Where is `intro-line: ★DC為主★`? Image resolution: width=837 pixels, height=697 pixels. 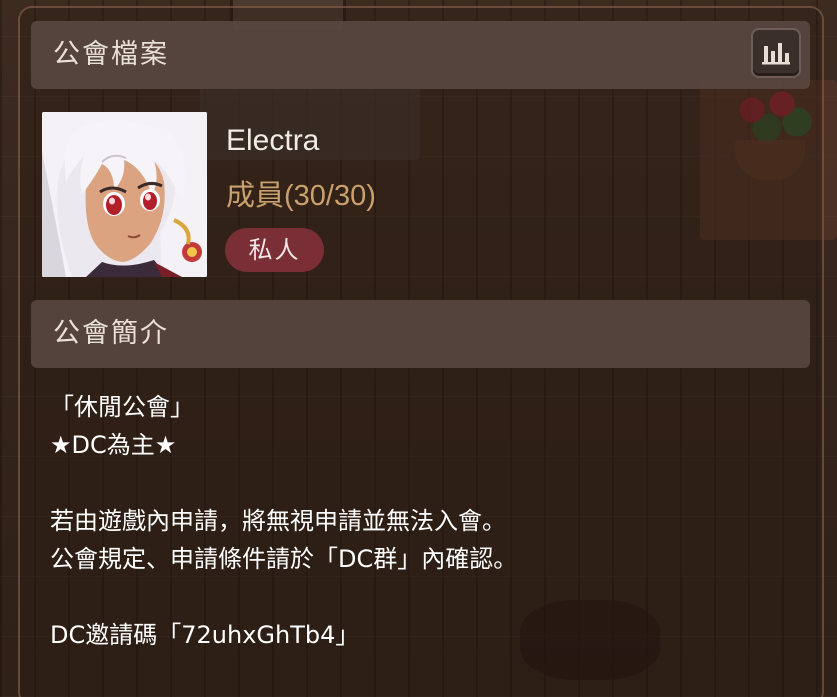 intro-line: ★DC為主★ is located at coordinates (113, 445).